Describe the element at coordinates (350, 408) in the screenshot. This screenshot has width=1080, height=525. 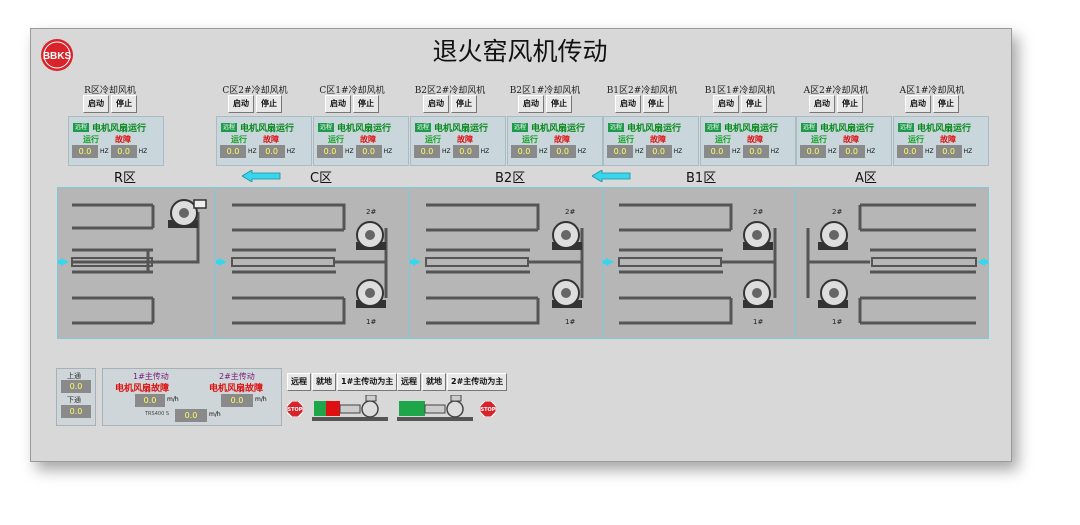
I see `main-drive-motor-1-icon` at that location.